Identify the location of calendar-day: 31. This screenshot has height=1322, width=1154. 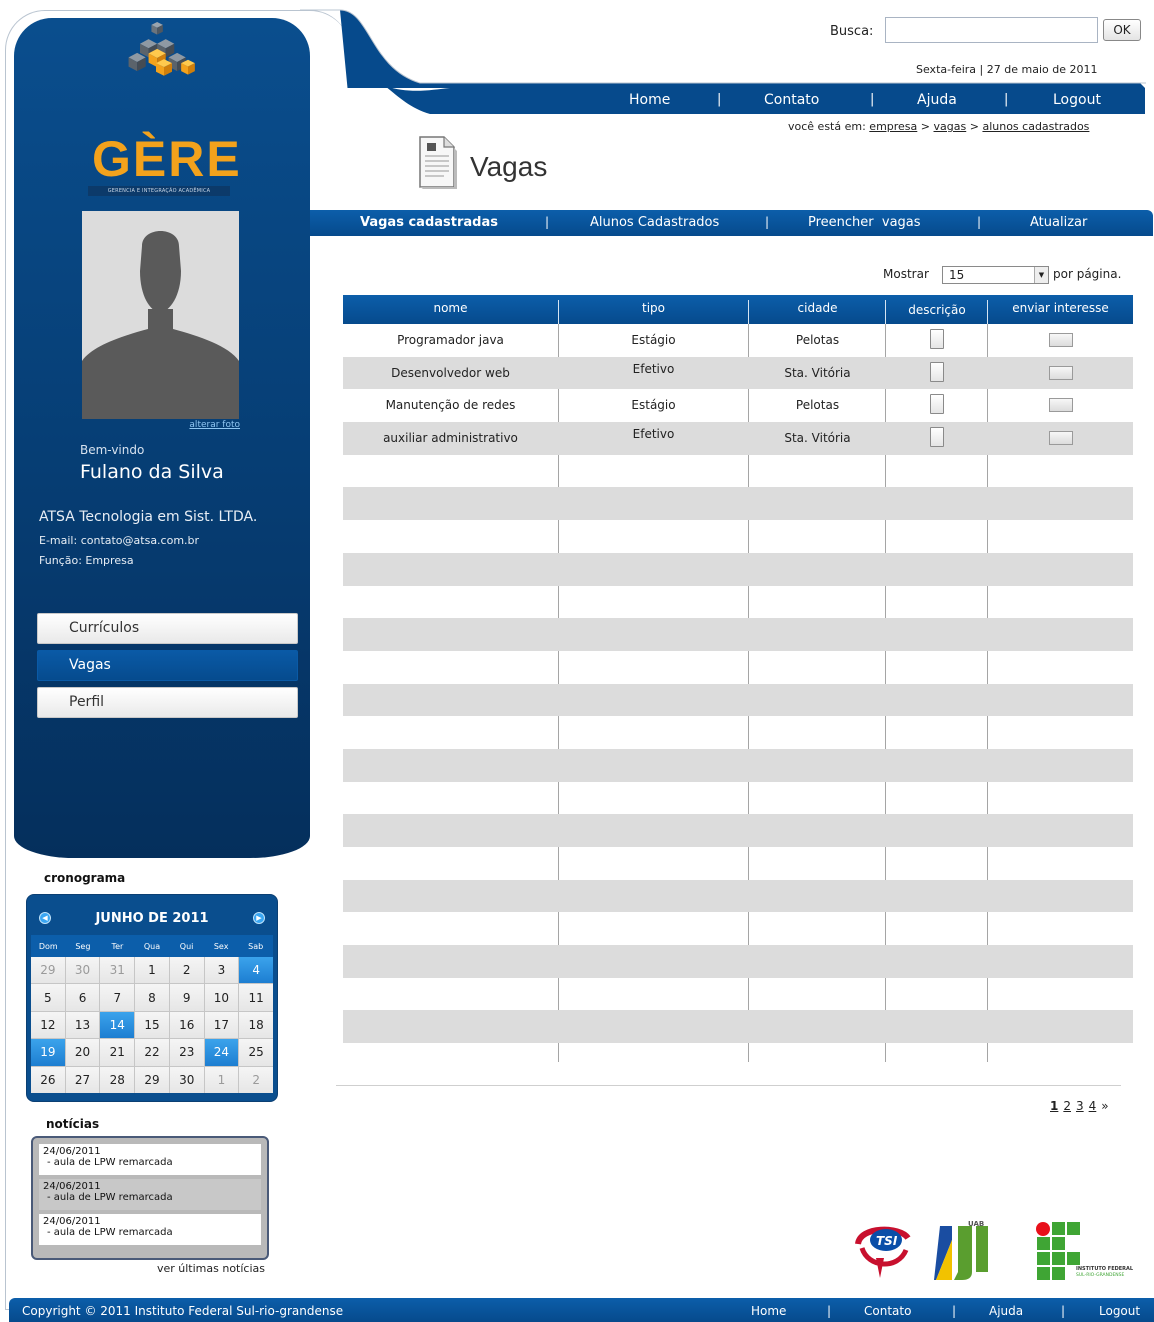
(117, 970).